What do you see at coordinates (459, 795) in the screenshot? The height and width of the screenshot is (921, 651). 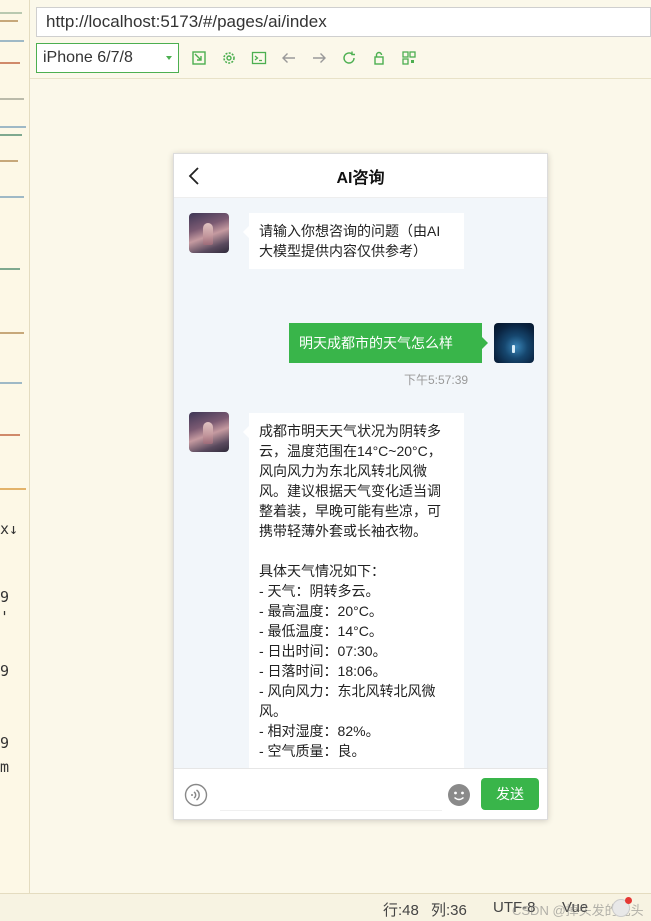 I see `emoji-icon` at bounding box center [459, 795].